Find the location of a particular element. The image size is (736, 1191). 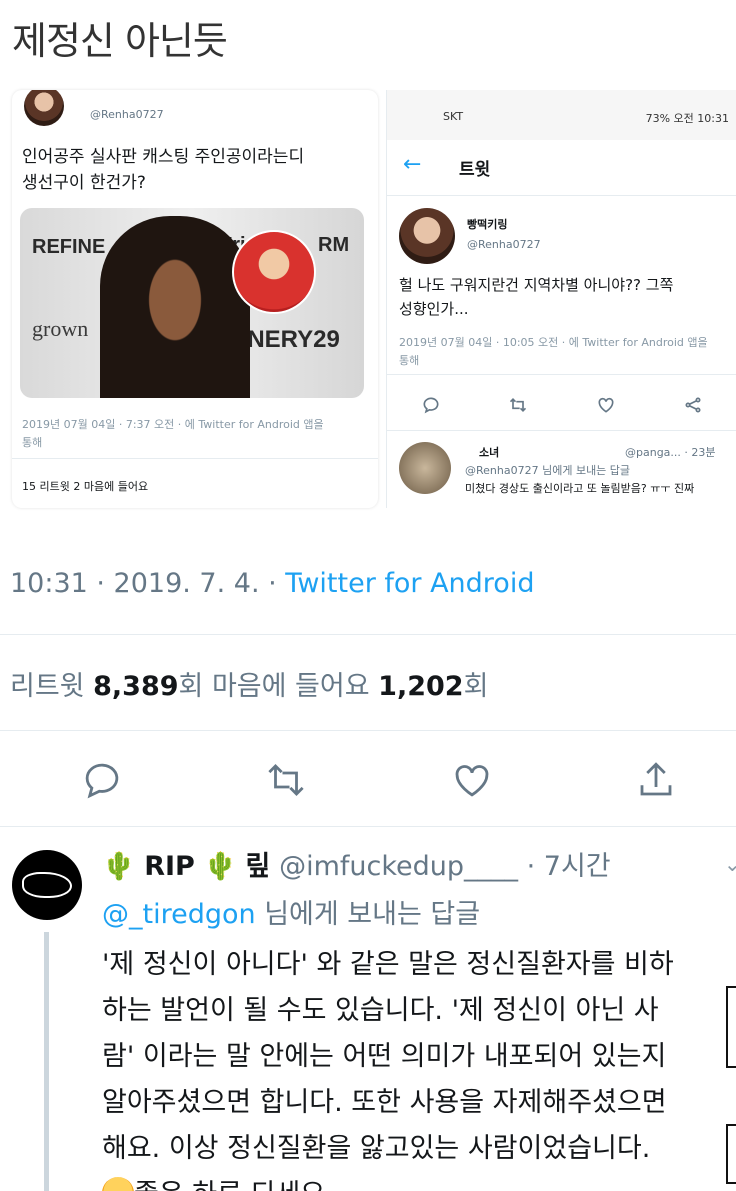

tweet-time: 10:31 · 2019. 7. 4. · is located at coordinates (148, 583).